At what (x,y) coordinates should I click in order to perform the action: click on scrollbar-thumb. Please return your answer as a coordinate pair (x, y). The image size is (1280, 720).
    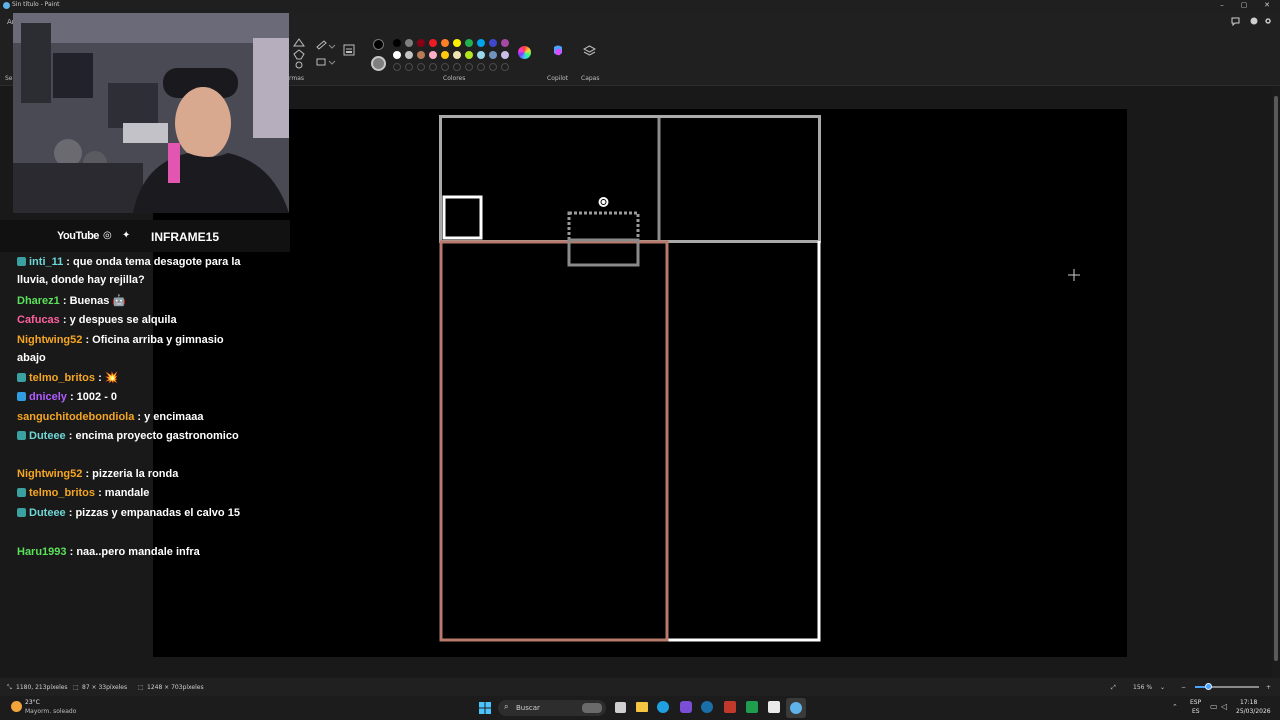
    Looking at the image, I should click on (1276, 378).